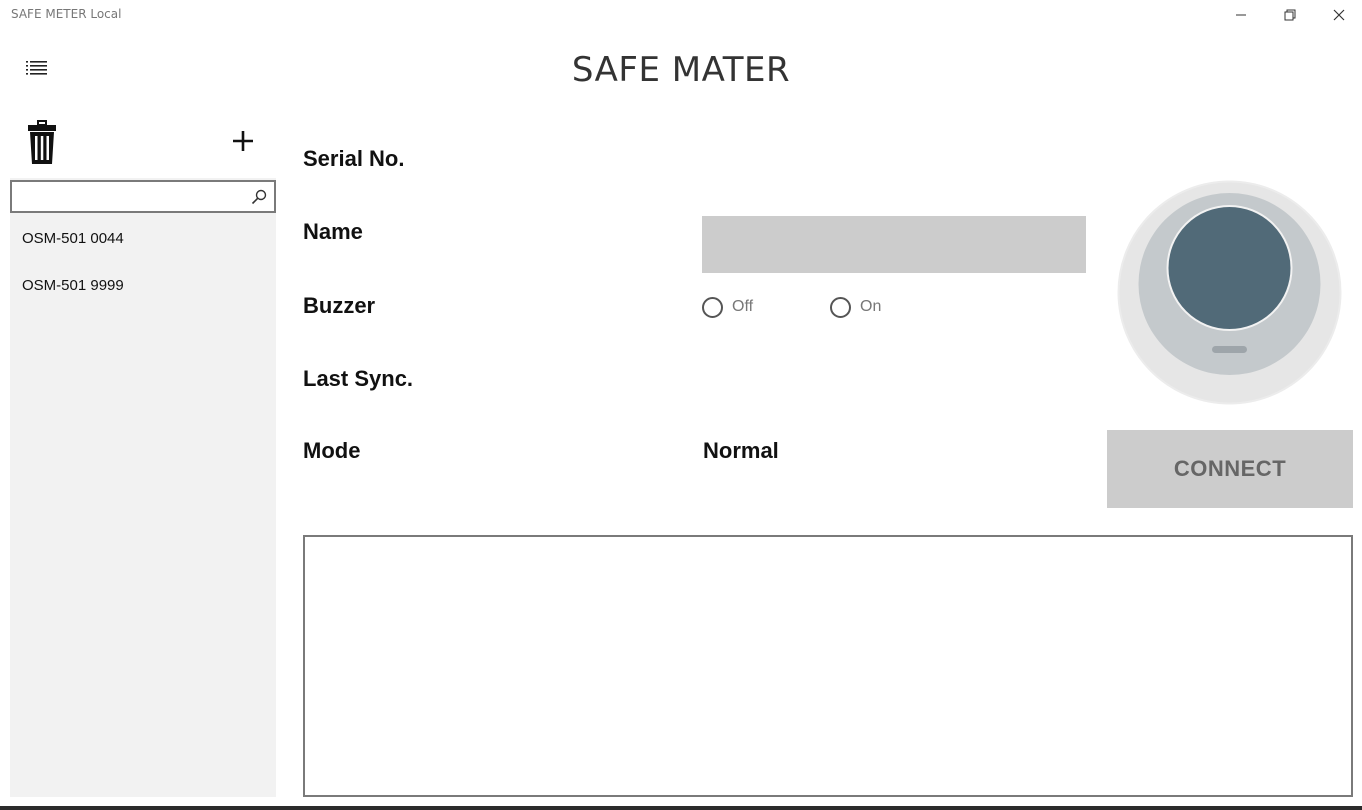  I want to click on sidebar-toolbar, so click(143, 145).